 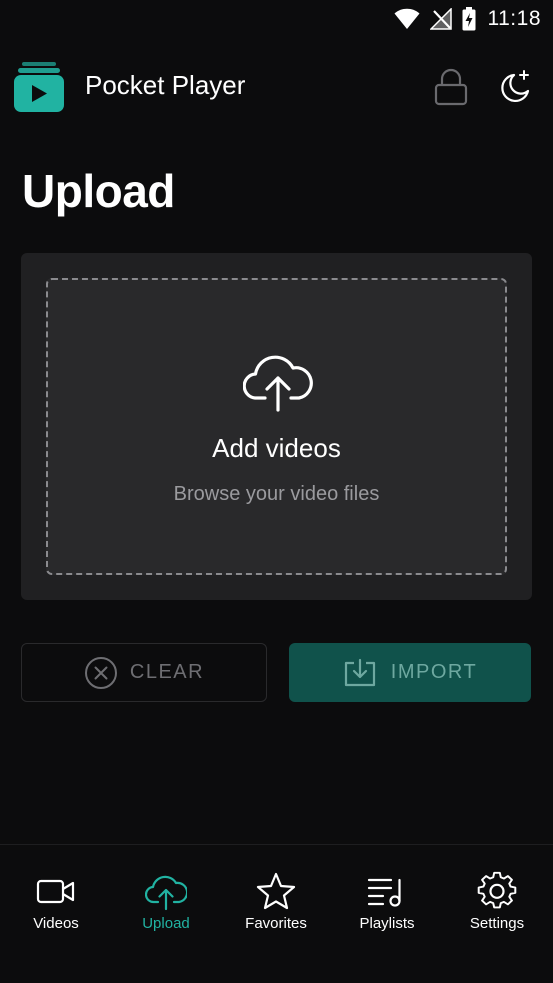 I want to click on nav-label-upload: Upload, so click(x=166, y=923).